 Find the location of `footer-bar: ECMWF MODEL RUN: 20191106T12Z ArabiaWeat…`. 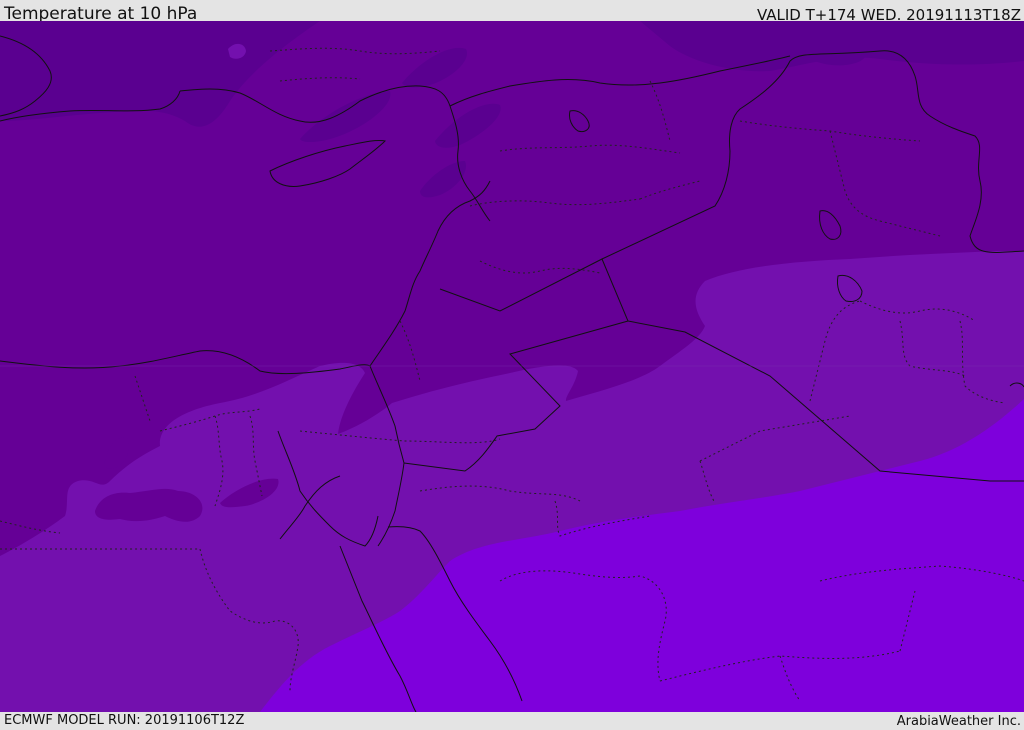

footer-bar: ECMWF MODEL RUN: 20191106T12Z ArabiaWeat… is located at coordinates (512, 720).